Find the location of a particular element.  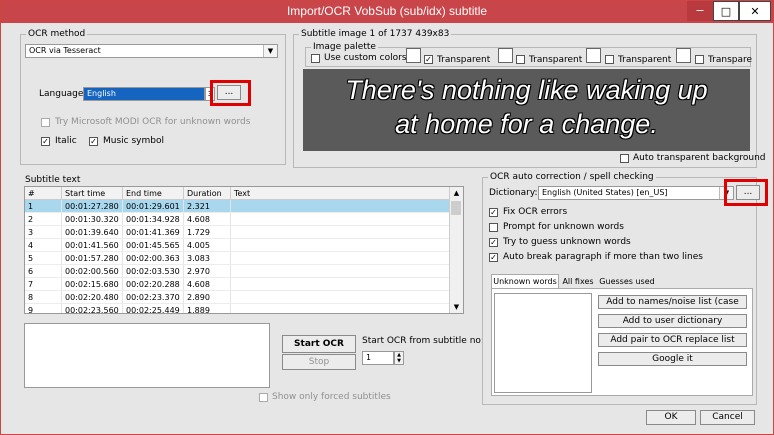

subtitle-row: 2 00:01:30.320 00:01:34.928 4.608 is located at coordinates (238, 219).